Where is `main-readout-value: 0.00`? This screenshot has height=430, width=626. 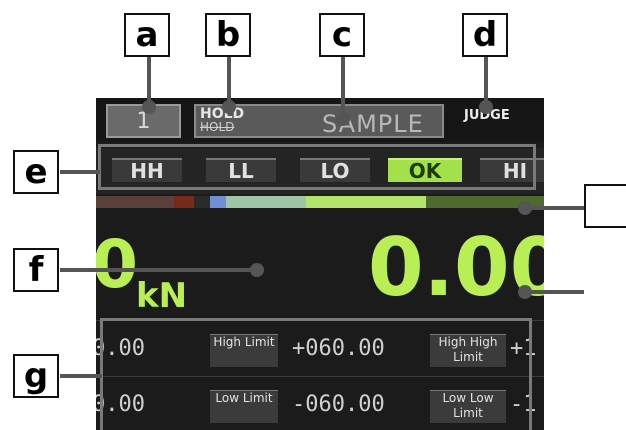 main-readout-value: 0.00 is located at coordinates (456, 267).